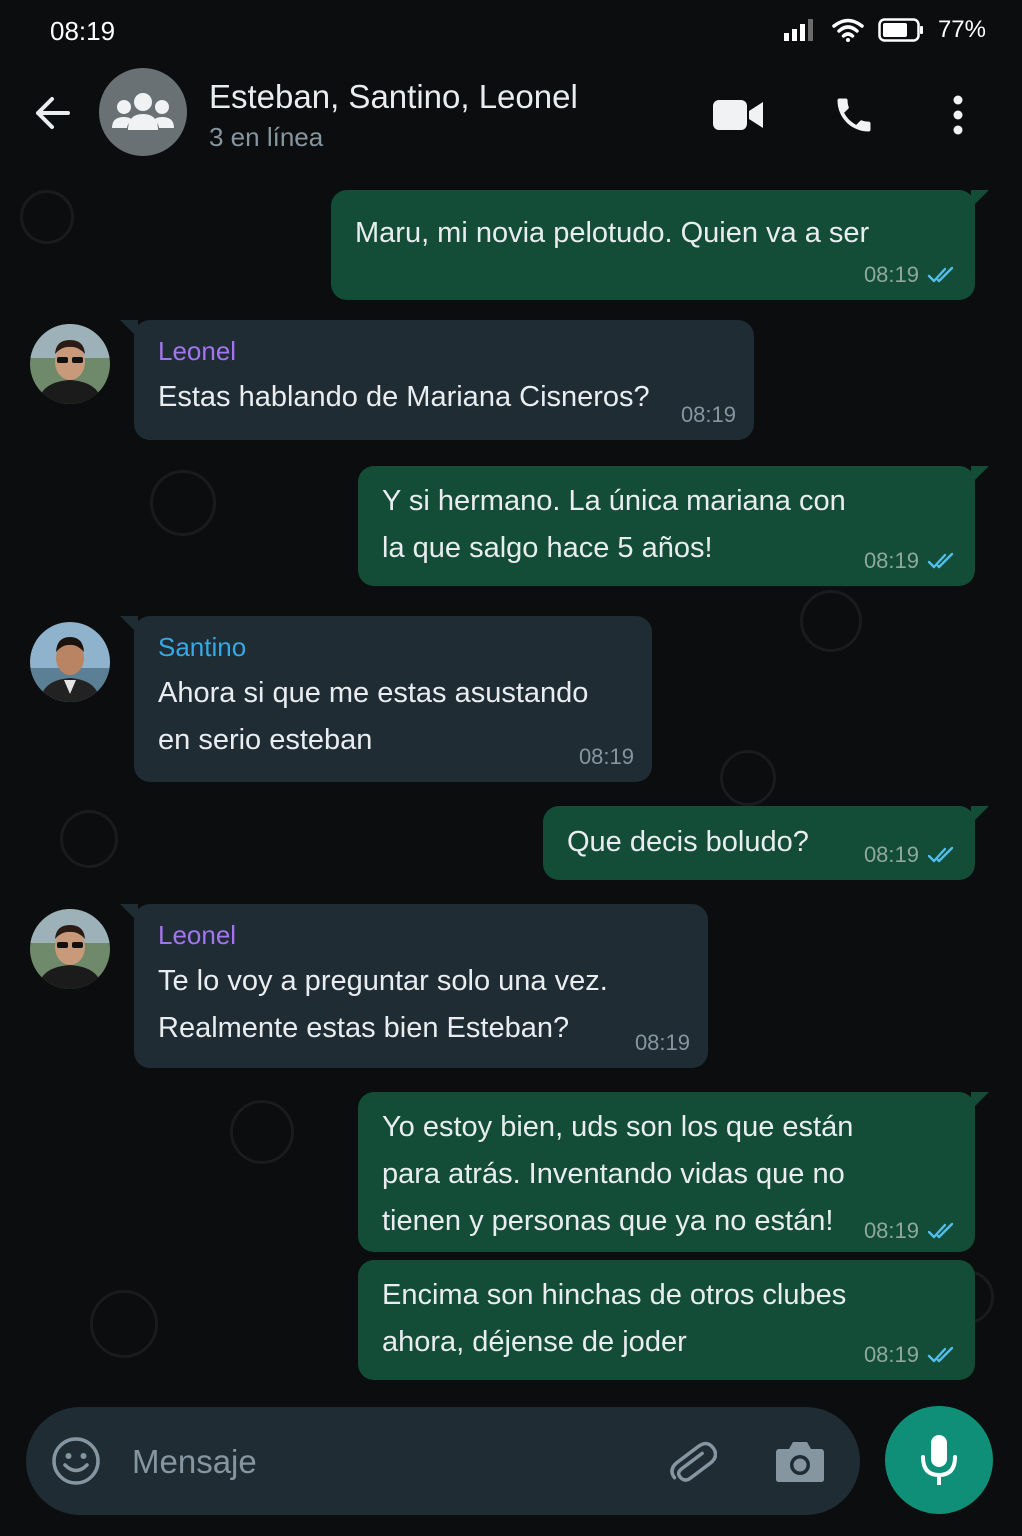  I want to click on voice-call-button, so click(854, 115).